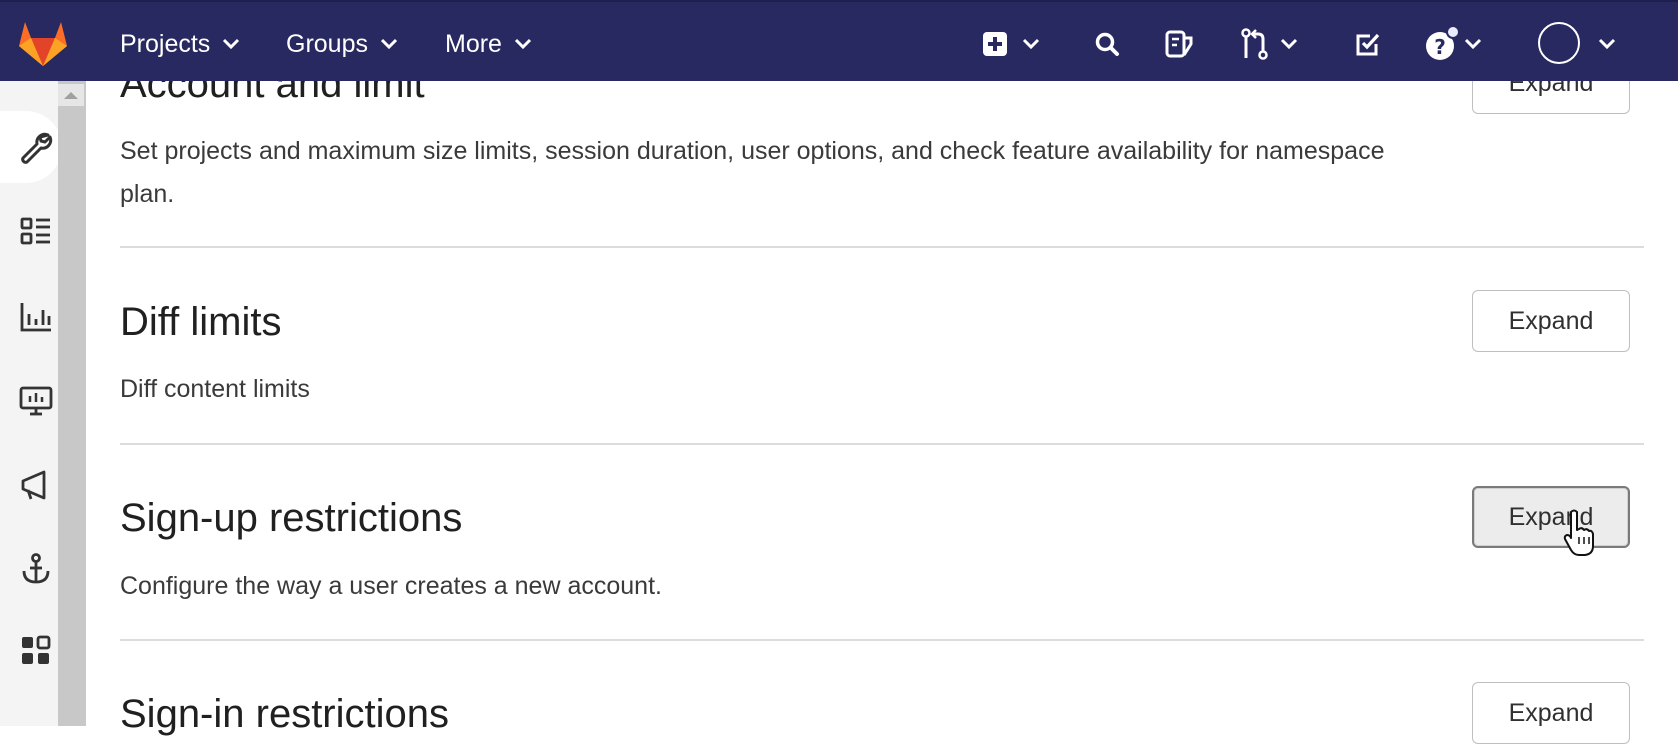  What do you see at coordinates (839, 40) in the screenshot?
I see `top-navbar: Projects Groups More ?` at bounding box center [839, 40].